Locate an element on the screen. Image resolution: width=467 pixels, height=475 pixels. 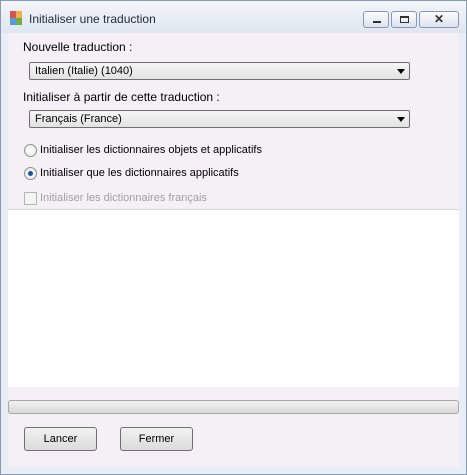
close-window-button: ✕ is located at coordinates (439, 19).